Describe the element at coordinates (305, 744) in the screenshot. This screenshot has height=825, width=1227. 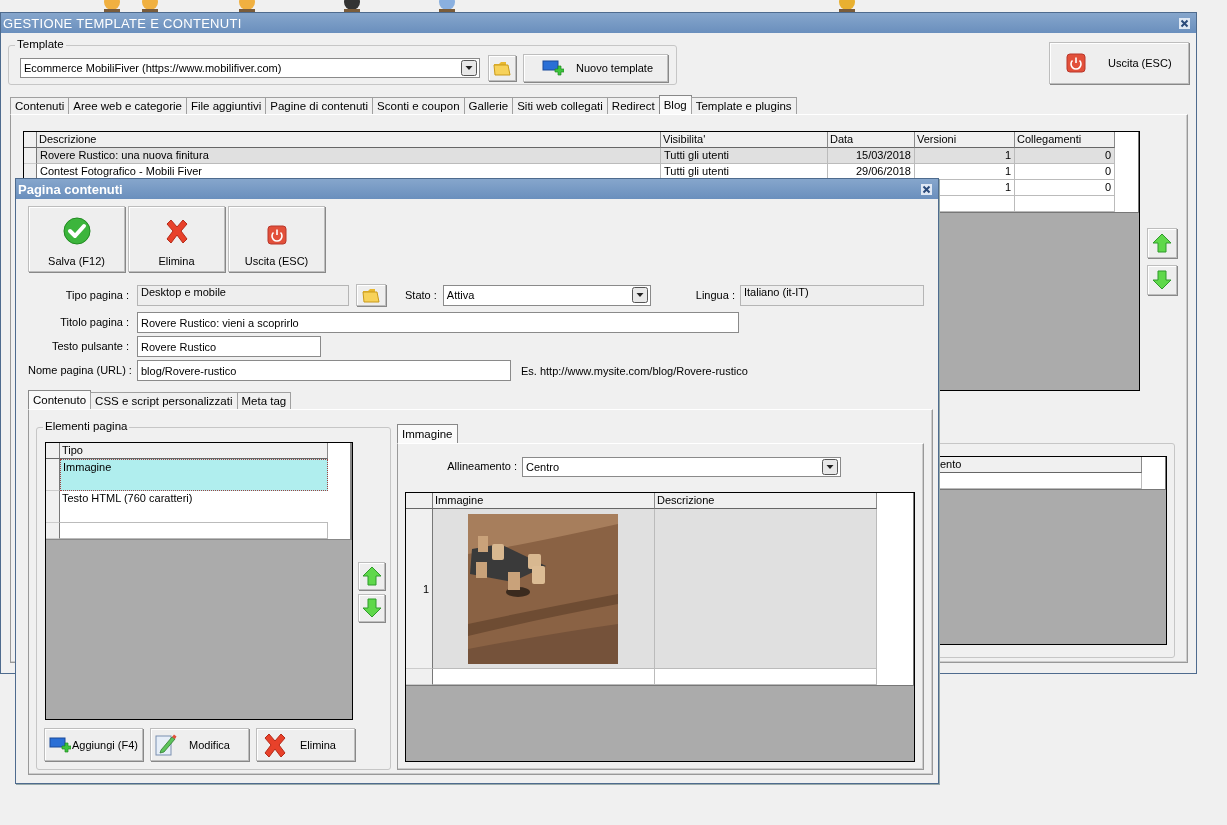
I see `delete-button: Elimina` at that location.